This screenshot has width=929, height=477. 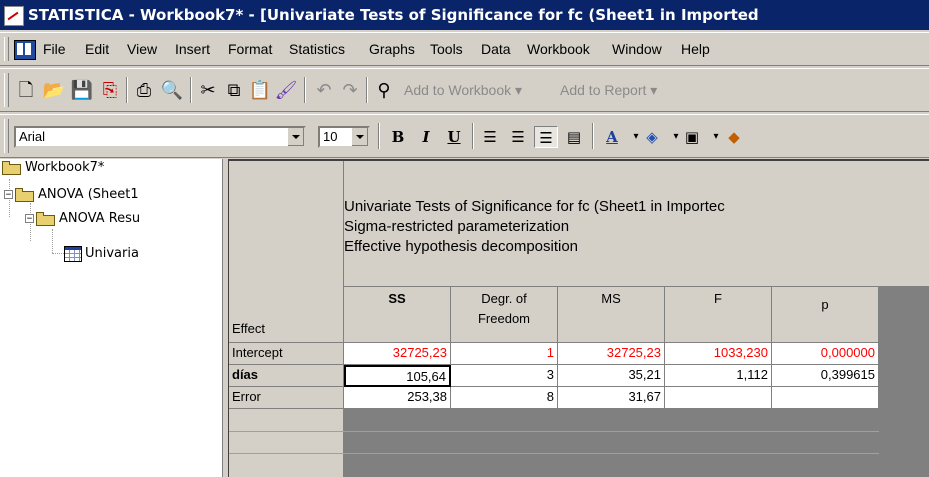 I want to click on open-folder-icon: 📂, so click(x=54, y=90).